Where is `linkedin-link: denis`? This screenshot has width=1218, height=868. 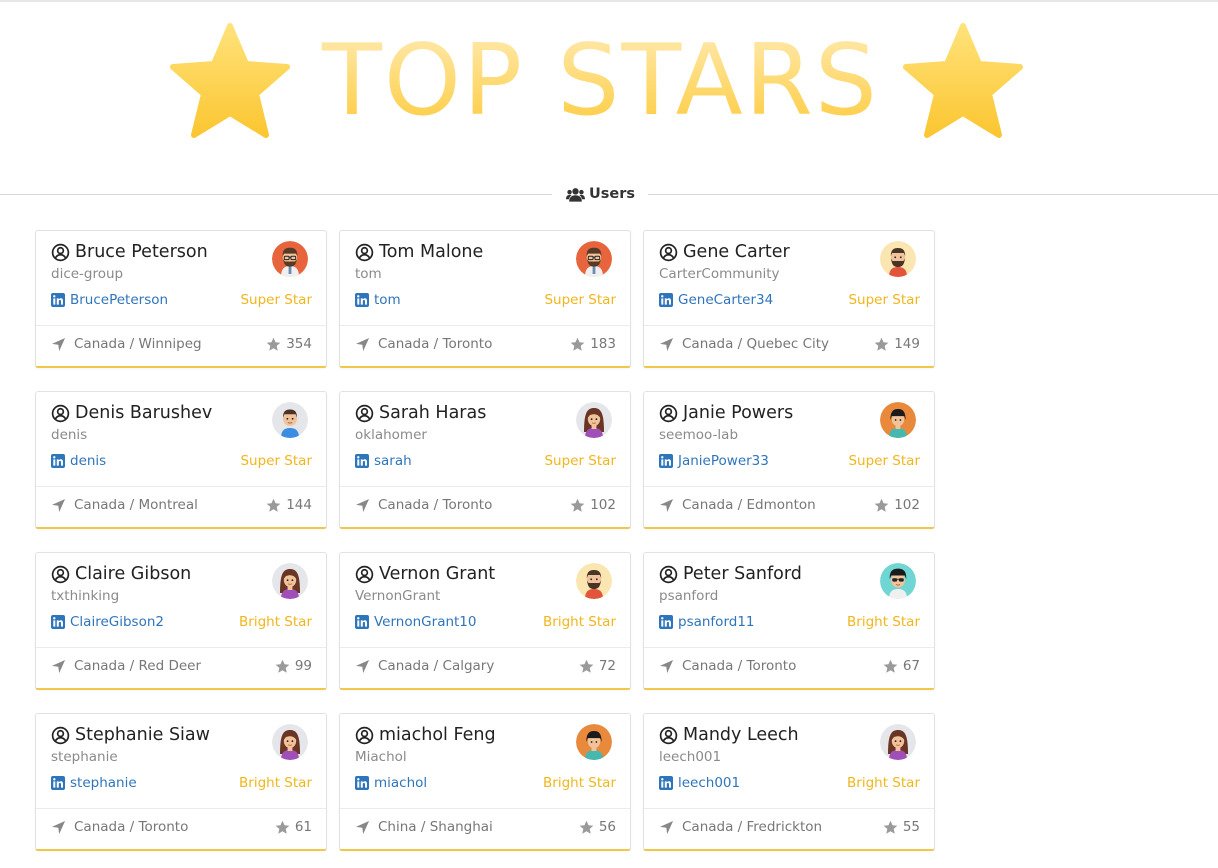
linkedin-link: denis is located at coordinates (78, 461).